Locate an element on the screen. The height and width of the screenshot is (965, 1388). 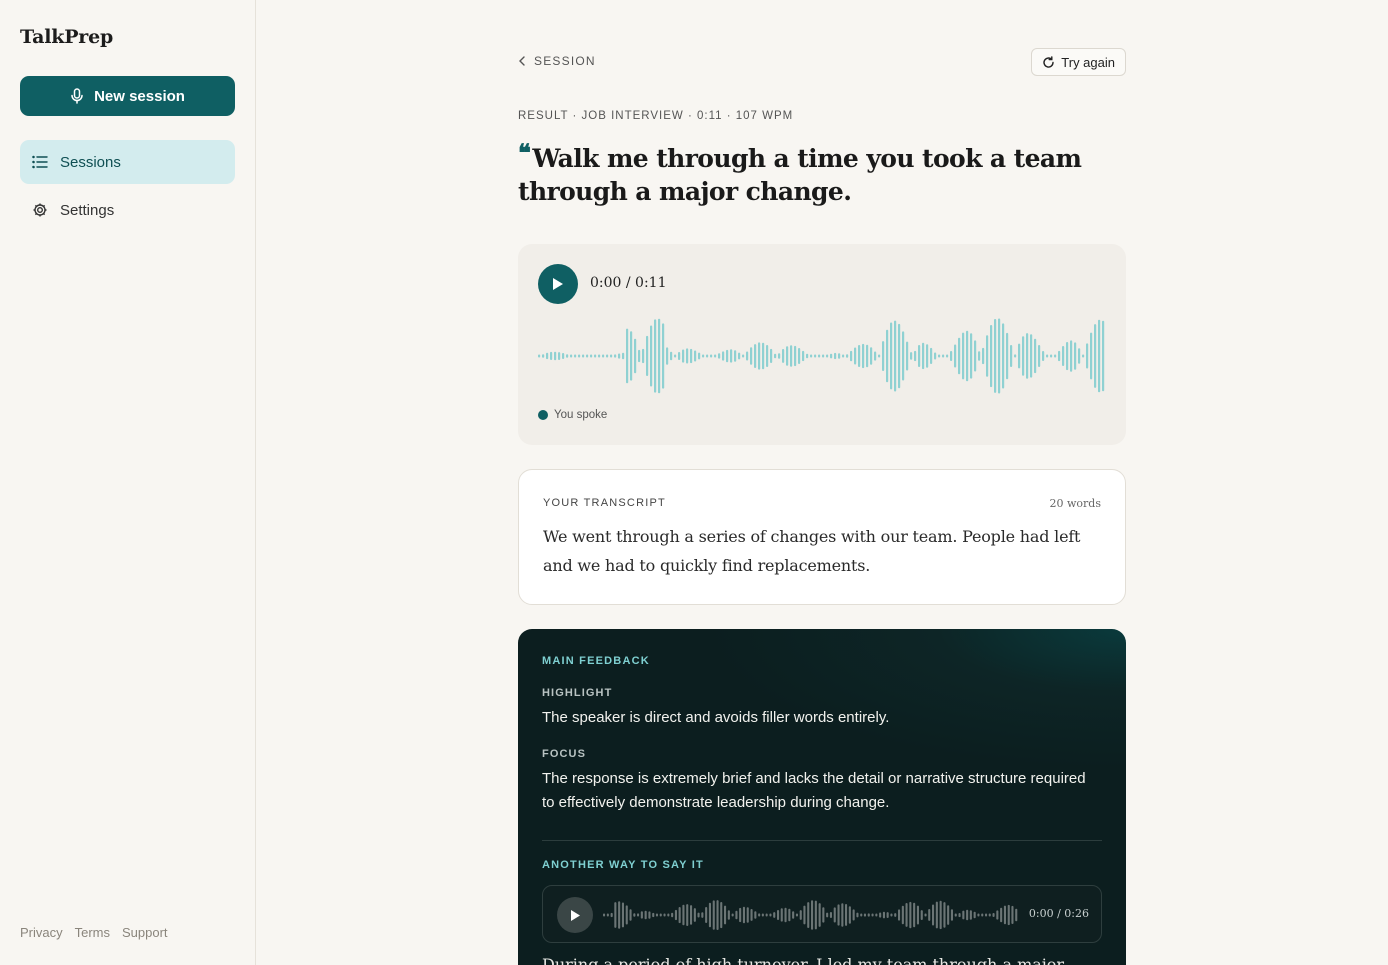
transcript-label: YOUR TRANSCRIPT is located at coordinates (604, 503).